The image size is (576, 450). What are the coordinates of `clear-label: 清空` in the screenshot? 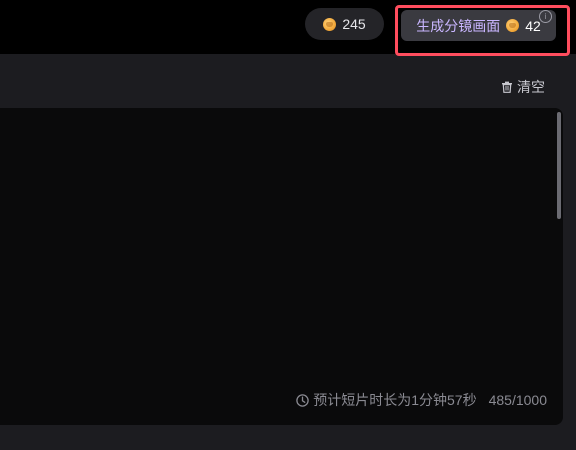 It's located at (531, 87).